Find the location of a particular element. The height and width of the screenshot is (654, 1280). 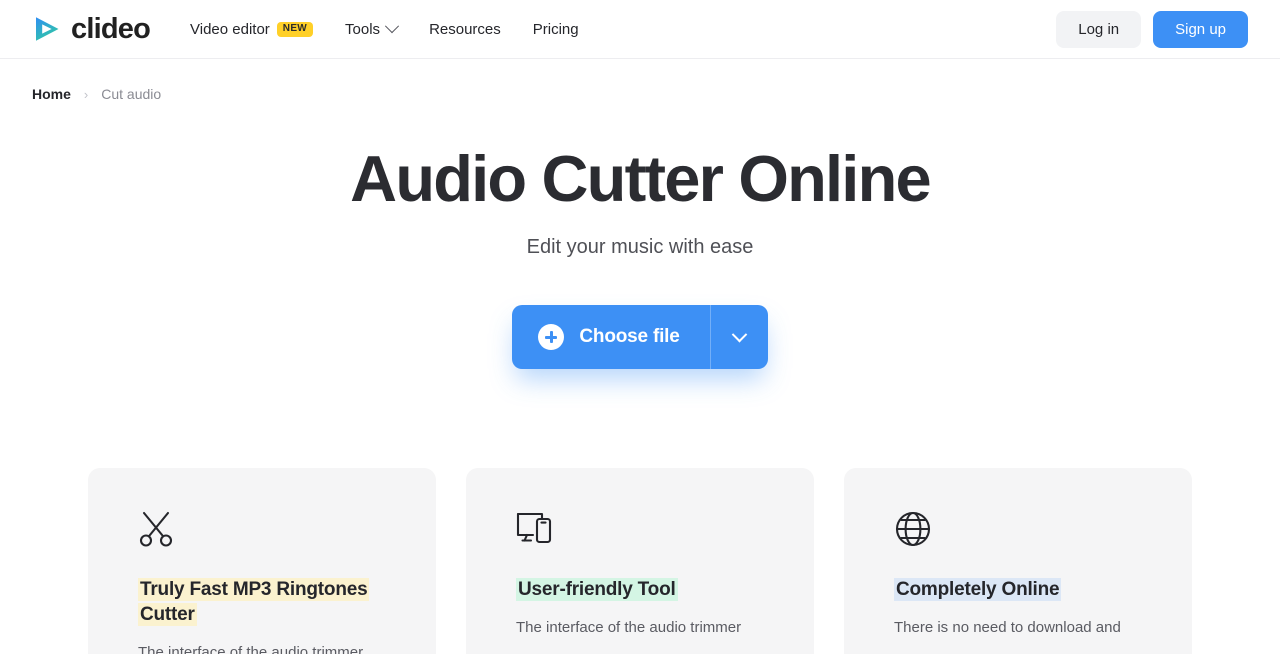

choose-file-dropdown-toggle is located at coordinates (738, 337).